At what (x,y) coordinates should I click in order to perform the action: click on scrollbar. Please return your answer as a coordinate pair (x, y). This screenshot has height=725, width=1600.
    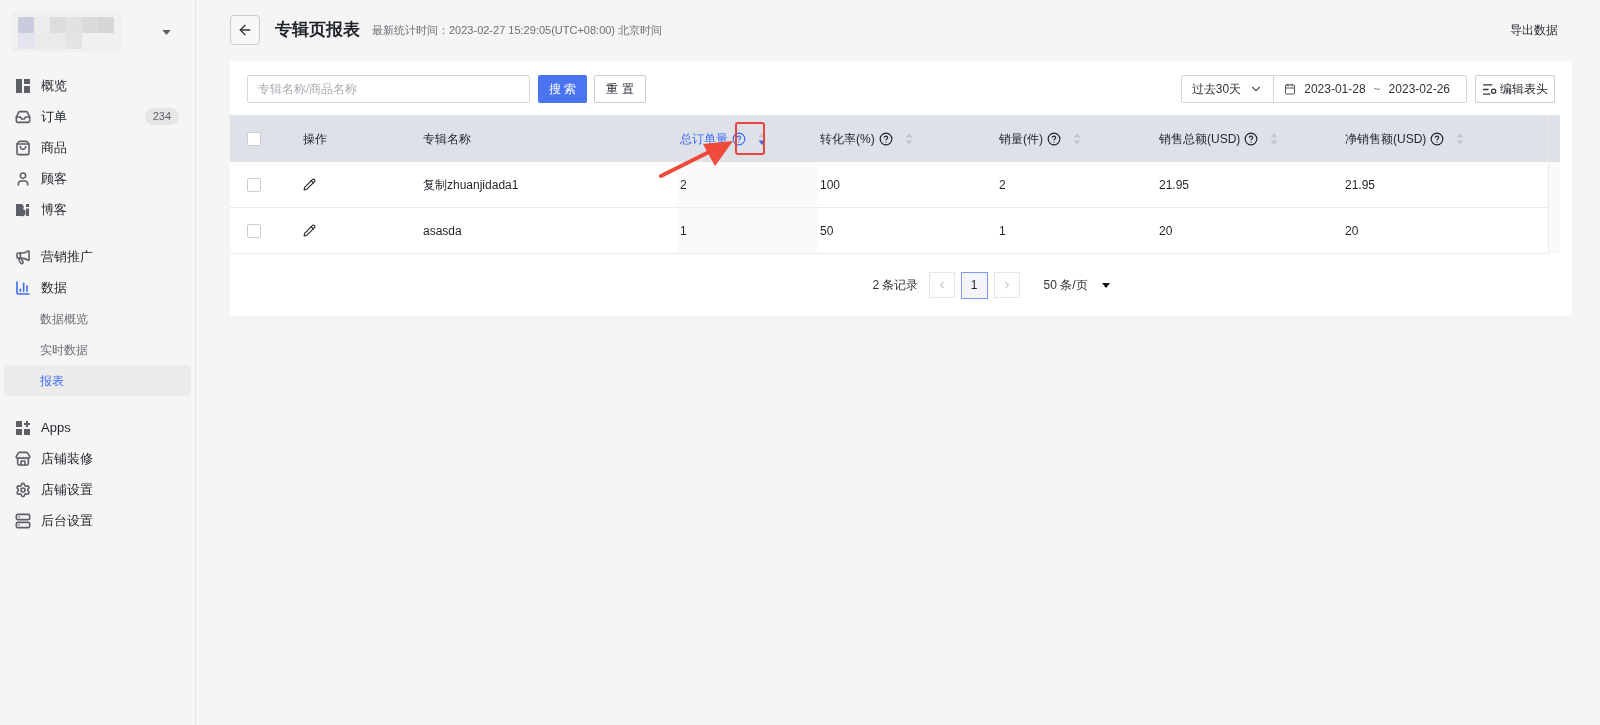
    Looking at the image, I should click on (1554, 184).